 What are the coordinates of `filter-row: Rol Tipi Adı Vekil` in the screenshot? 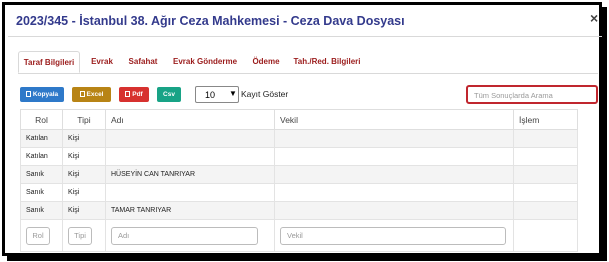 It's located at (299, 235).